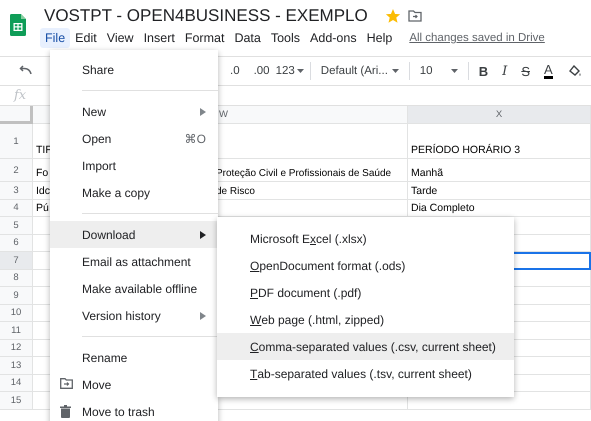  What do you see at coordinates (205, 38) in the screenshot?
I see `menu-item: Format` at bounding box center [205, 38].